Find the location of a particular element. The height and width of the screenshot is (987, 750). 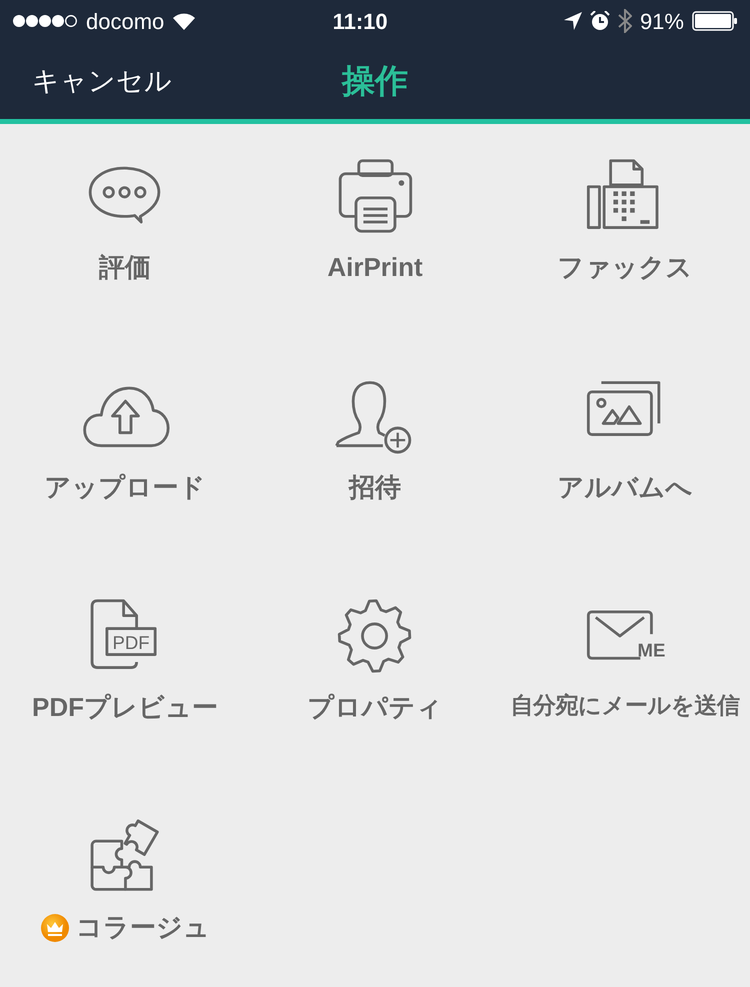

action-label: 招待 is located at coordinates (375, 487).